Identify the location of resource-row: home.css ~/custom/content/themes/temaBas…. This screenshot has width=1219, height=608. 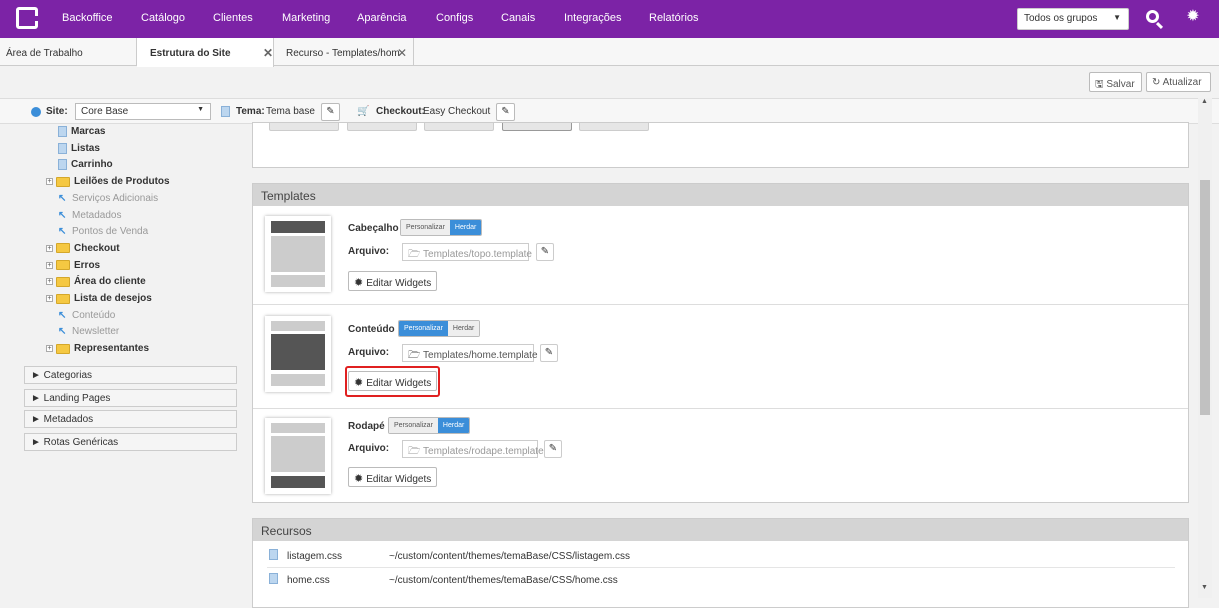
(721, 581).